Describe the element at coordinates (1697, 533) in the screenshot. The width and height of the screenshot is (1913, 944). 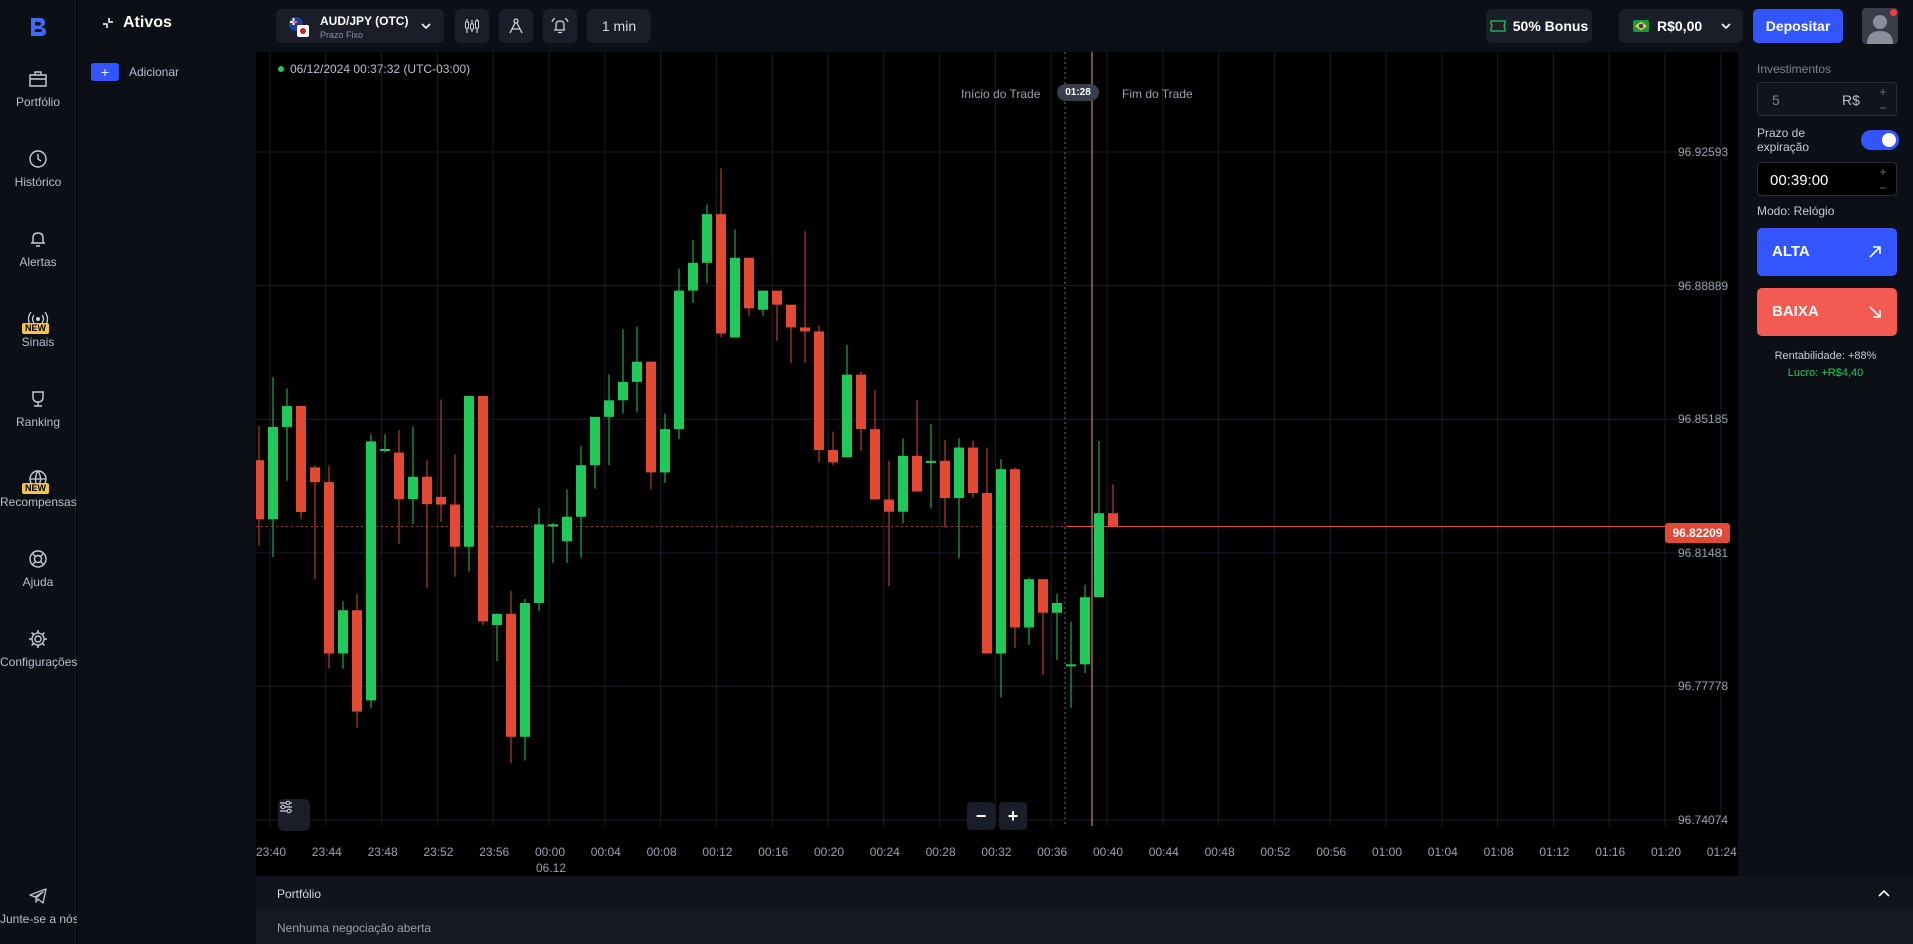
I see `current-price-tag: 96.82209` at that location.